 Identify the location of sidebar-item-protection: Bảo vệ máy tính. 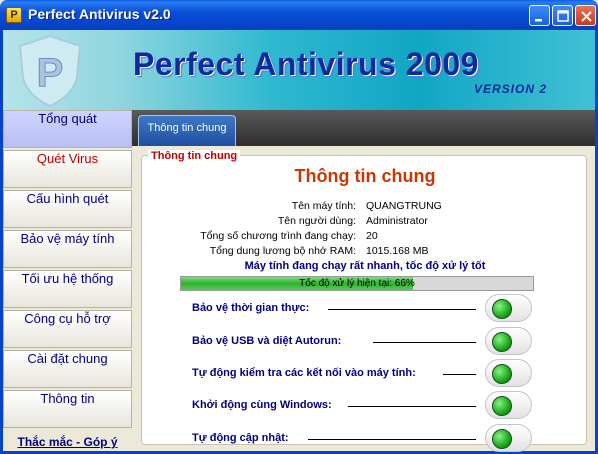
(67, 249).